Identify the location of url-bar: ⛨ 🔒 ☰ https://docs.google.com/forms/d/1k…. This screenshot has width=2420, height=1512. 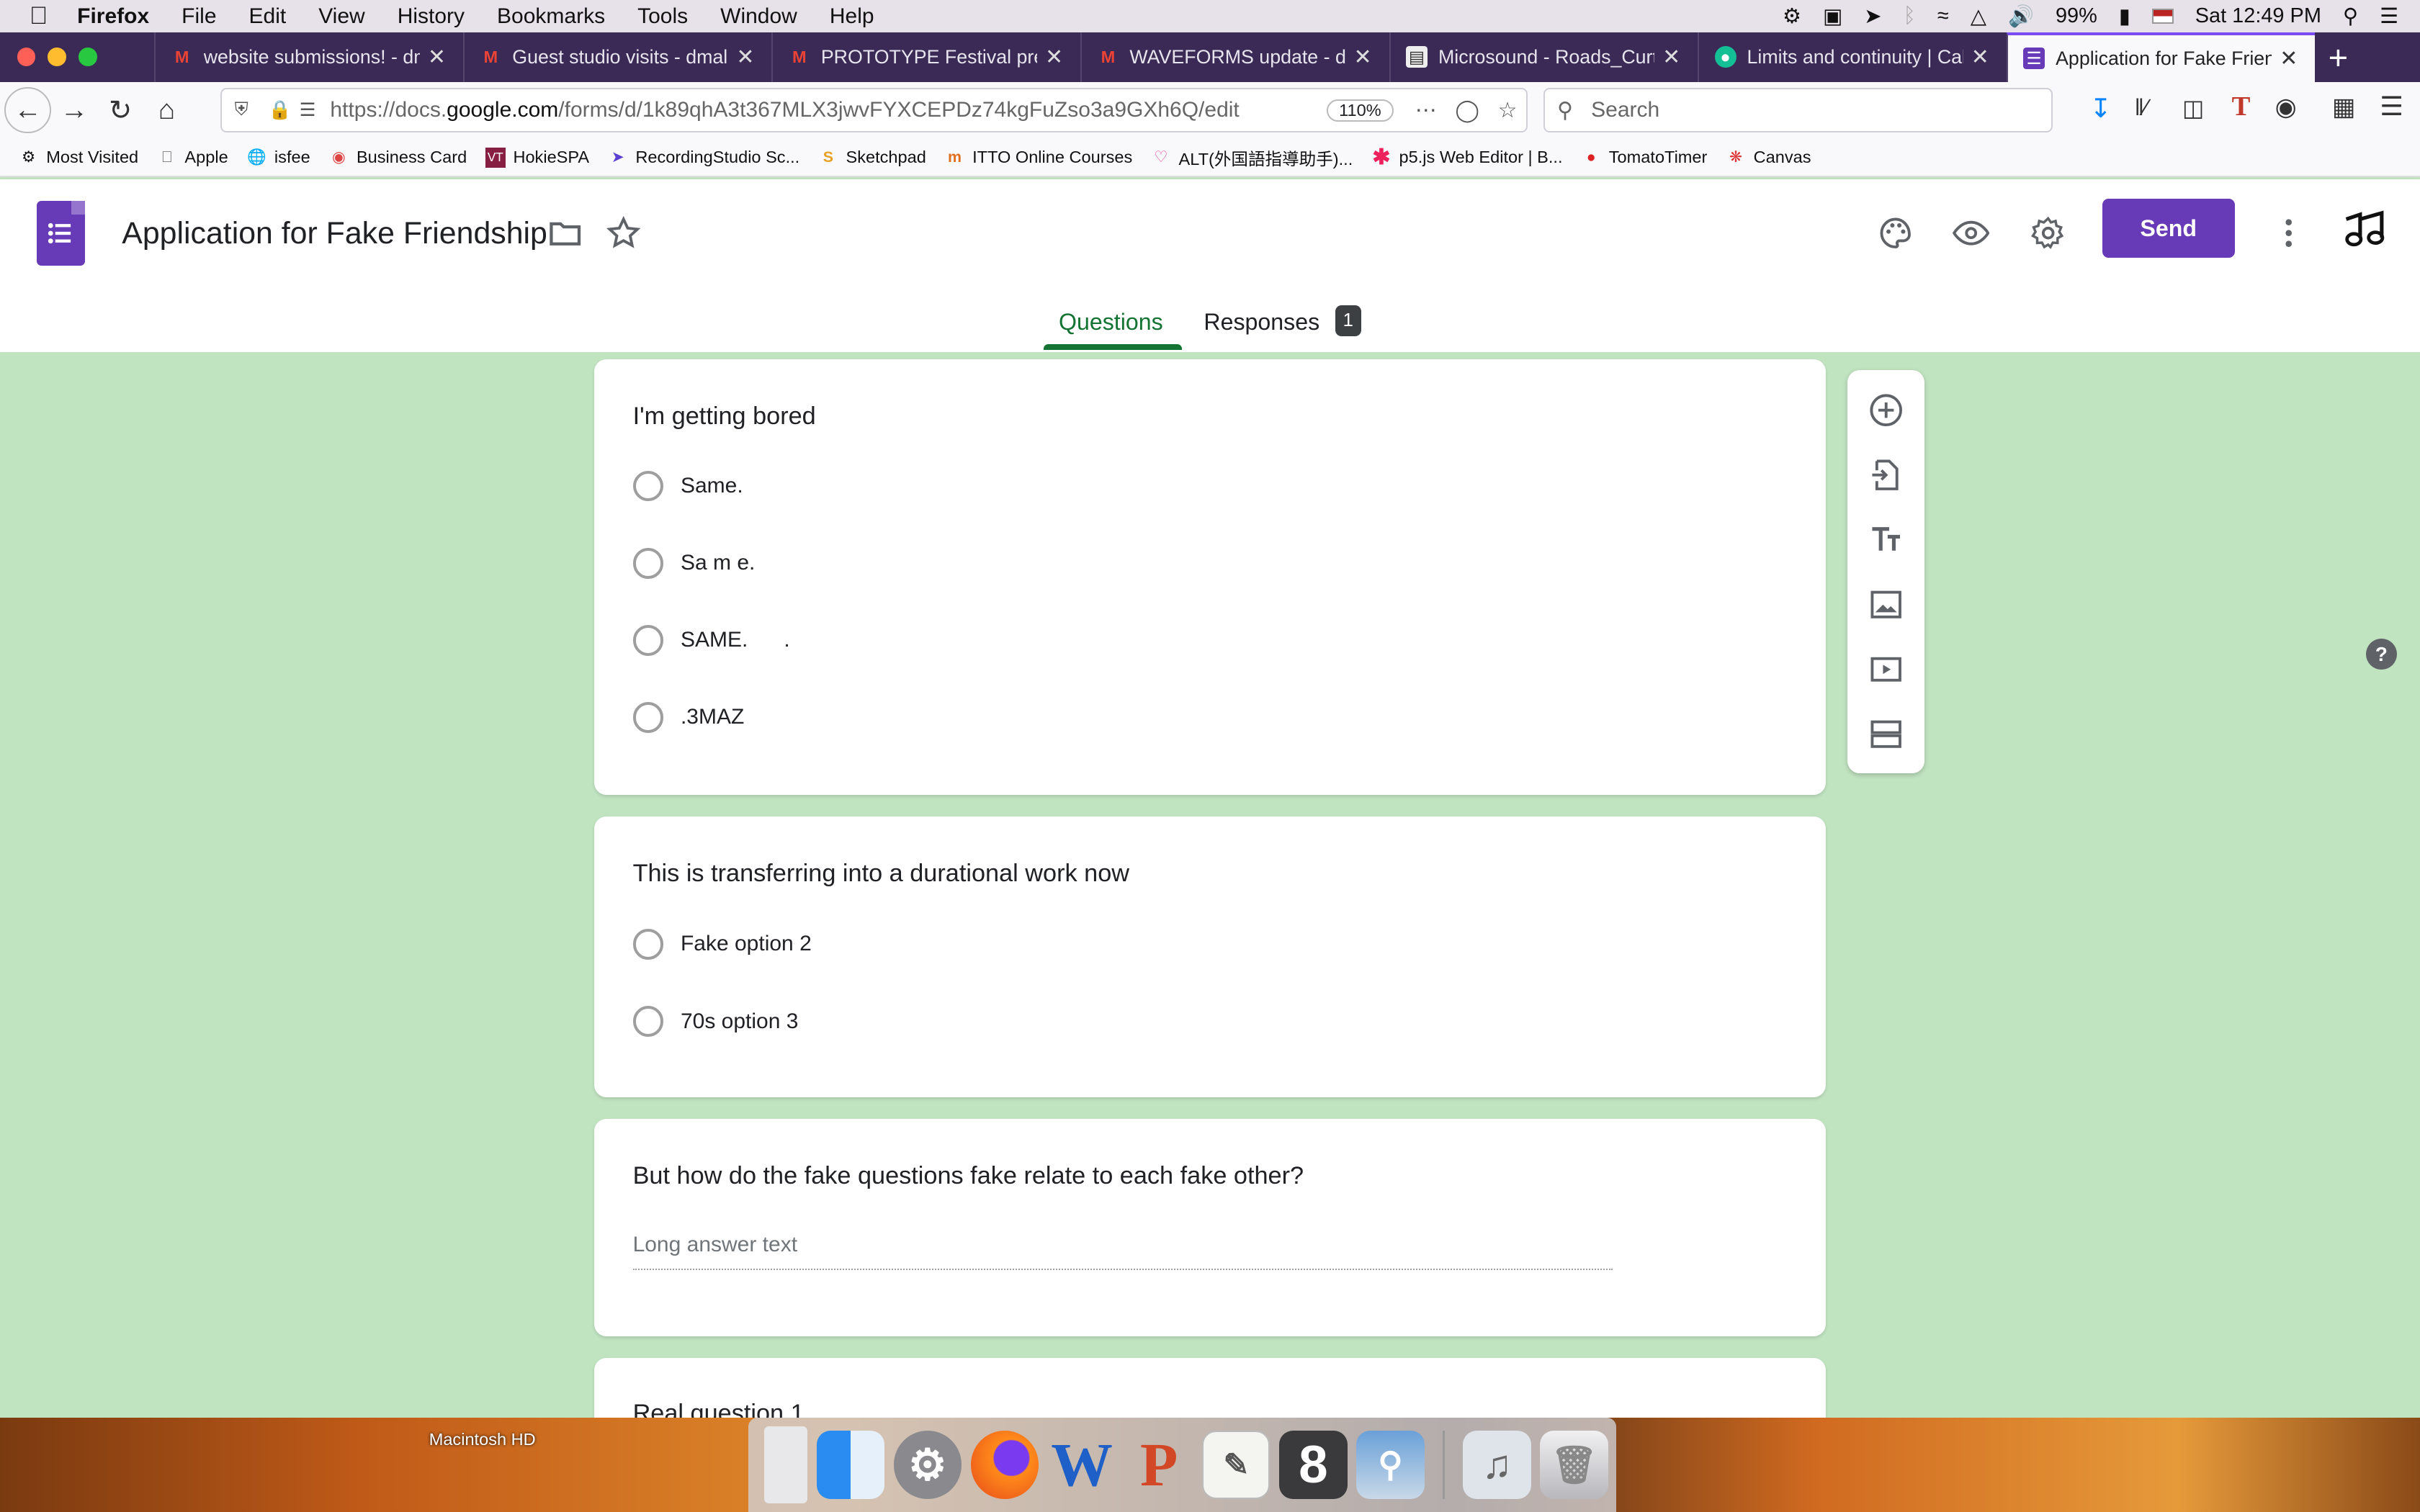
(874, 110).